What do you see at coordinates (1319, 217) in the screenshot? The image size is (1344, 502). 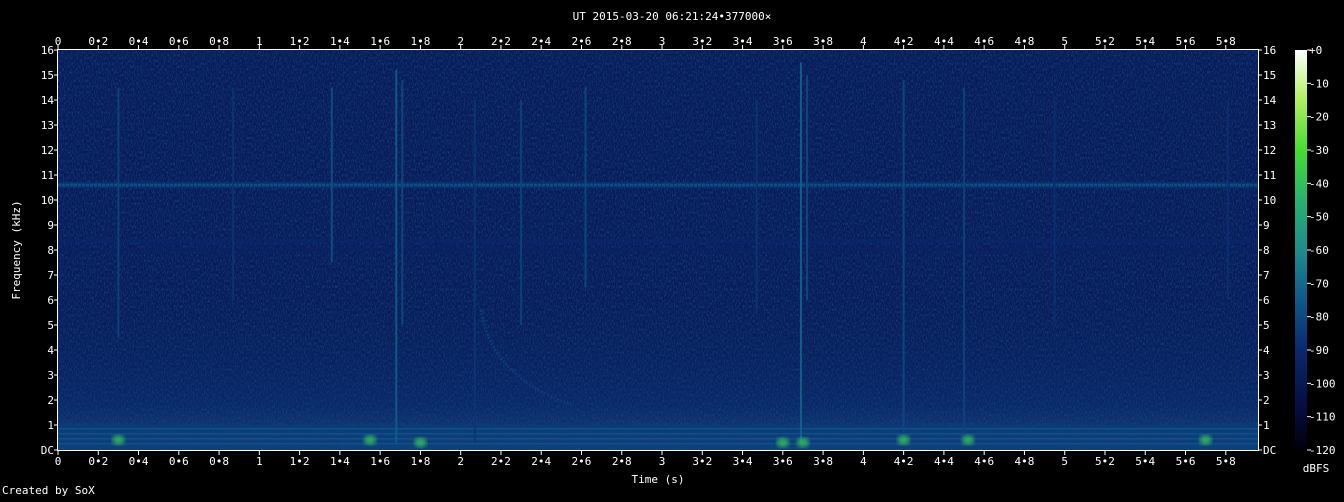 I see `colorbar-tick-label: -50` at bounding box center [1319, 217].